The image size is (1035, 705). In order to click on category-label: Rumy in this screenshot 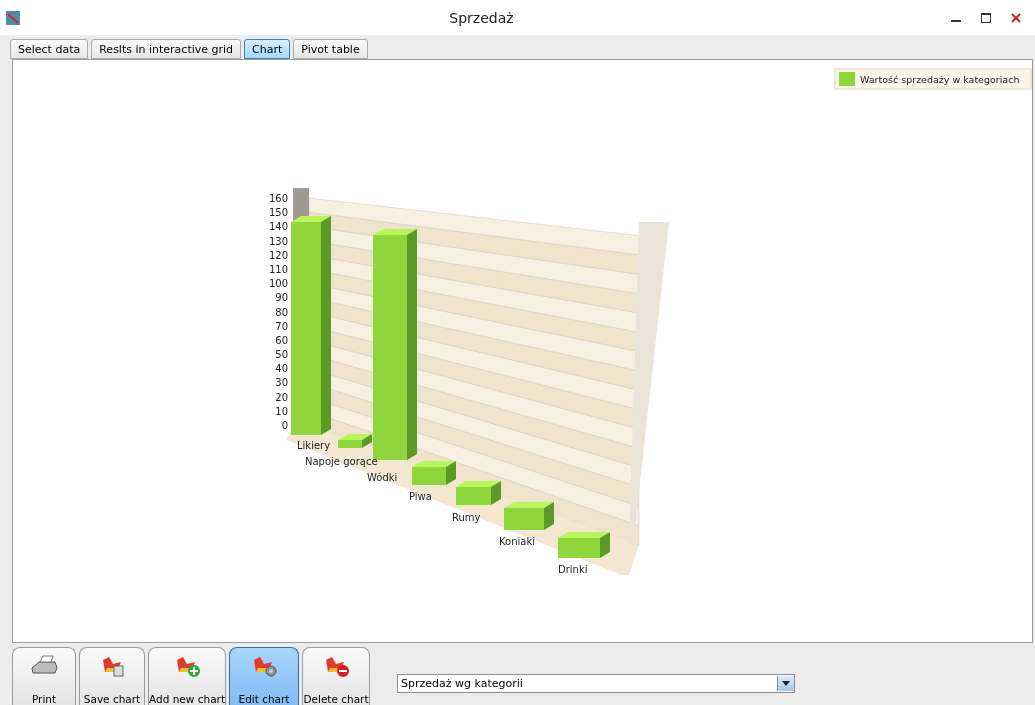, I will do `click(466, 517)`.